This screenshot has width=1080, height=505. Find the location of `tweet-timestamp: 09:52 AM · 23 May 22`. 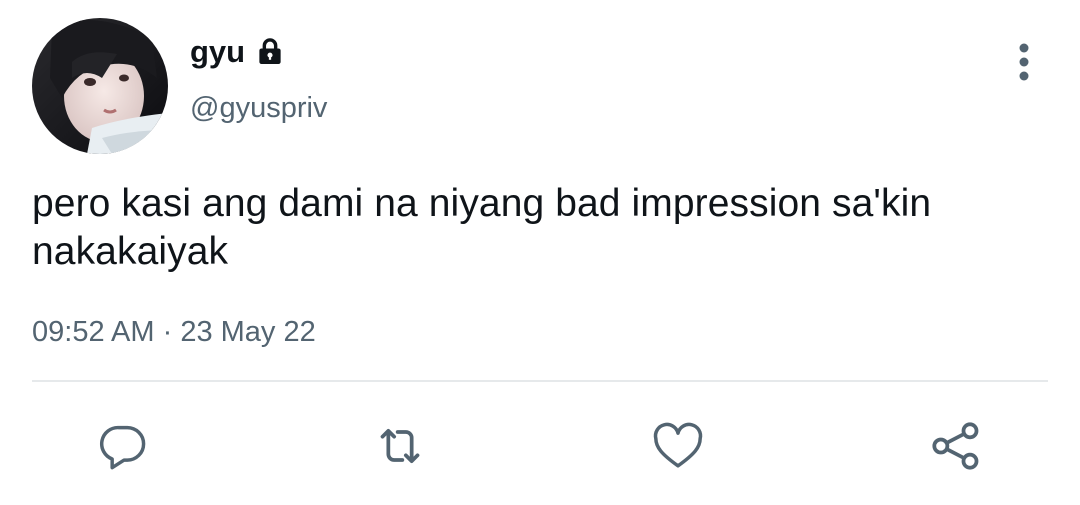

tweet-timestamp: 09:52 AM · 23 May 22 is located at coordinates (174, 332).